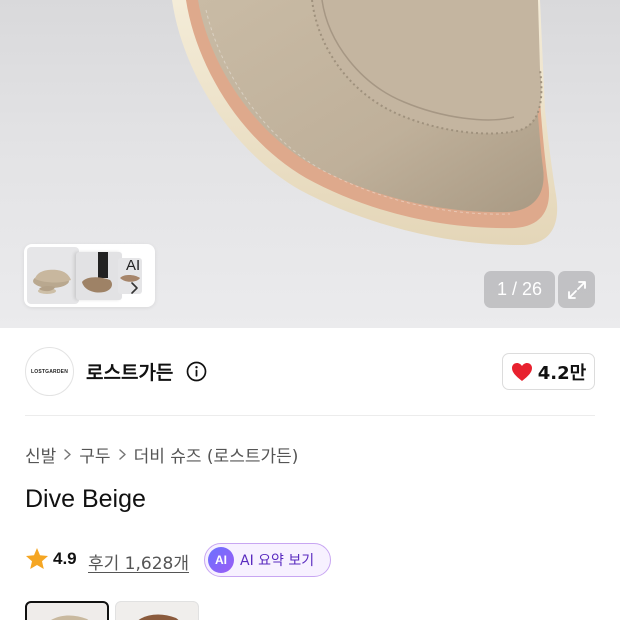 Image resolution: width=620 pixels, height=620 pixels. Describe the element at coordinates (40, 454) in the screenshot. I see `breadcrumb-item-shoes: 신발` at that location.